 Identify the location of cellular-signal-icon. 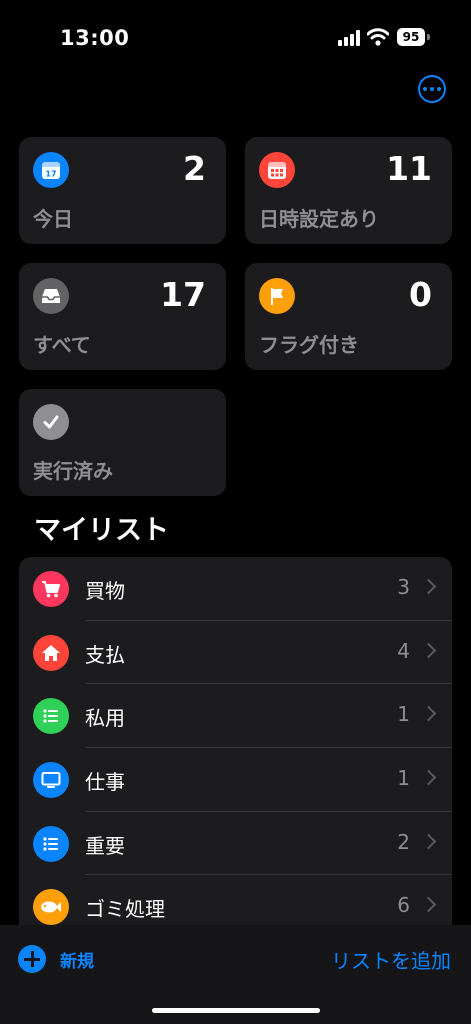
(350, 38).